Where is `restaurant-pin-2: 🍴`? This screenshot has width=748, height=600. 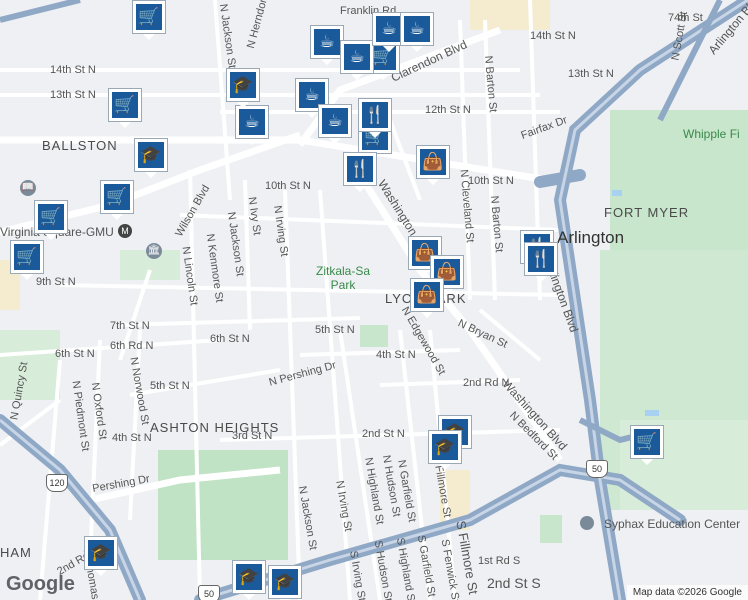
restaurant-pin-2: 🍴 is located at coordinates (375, 118).